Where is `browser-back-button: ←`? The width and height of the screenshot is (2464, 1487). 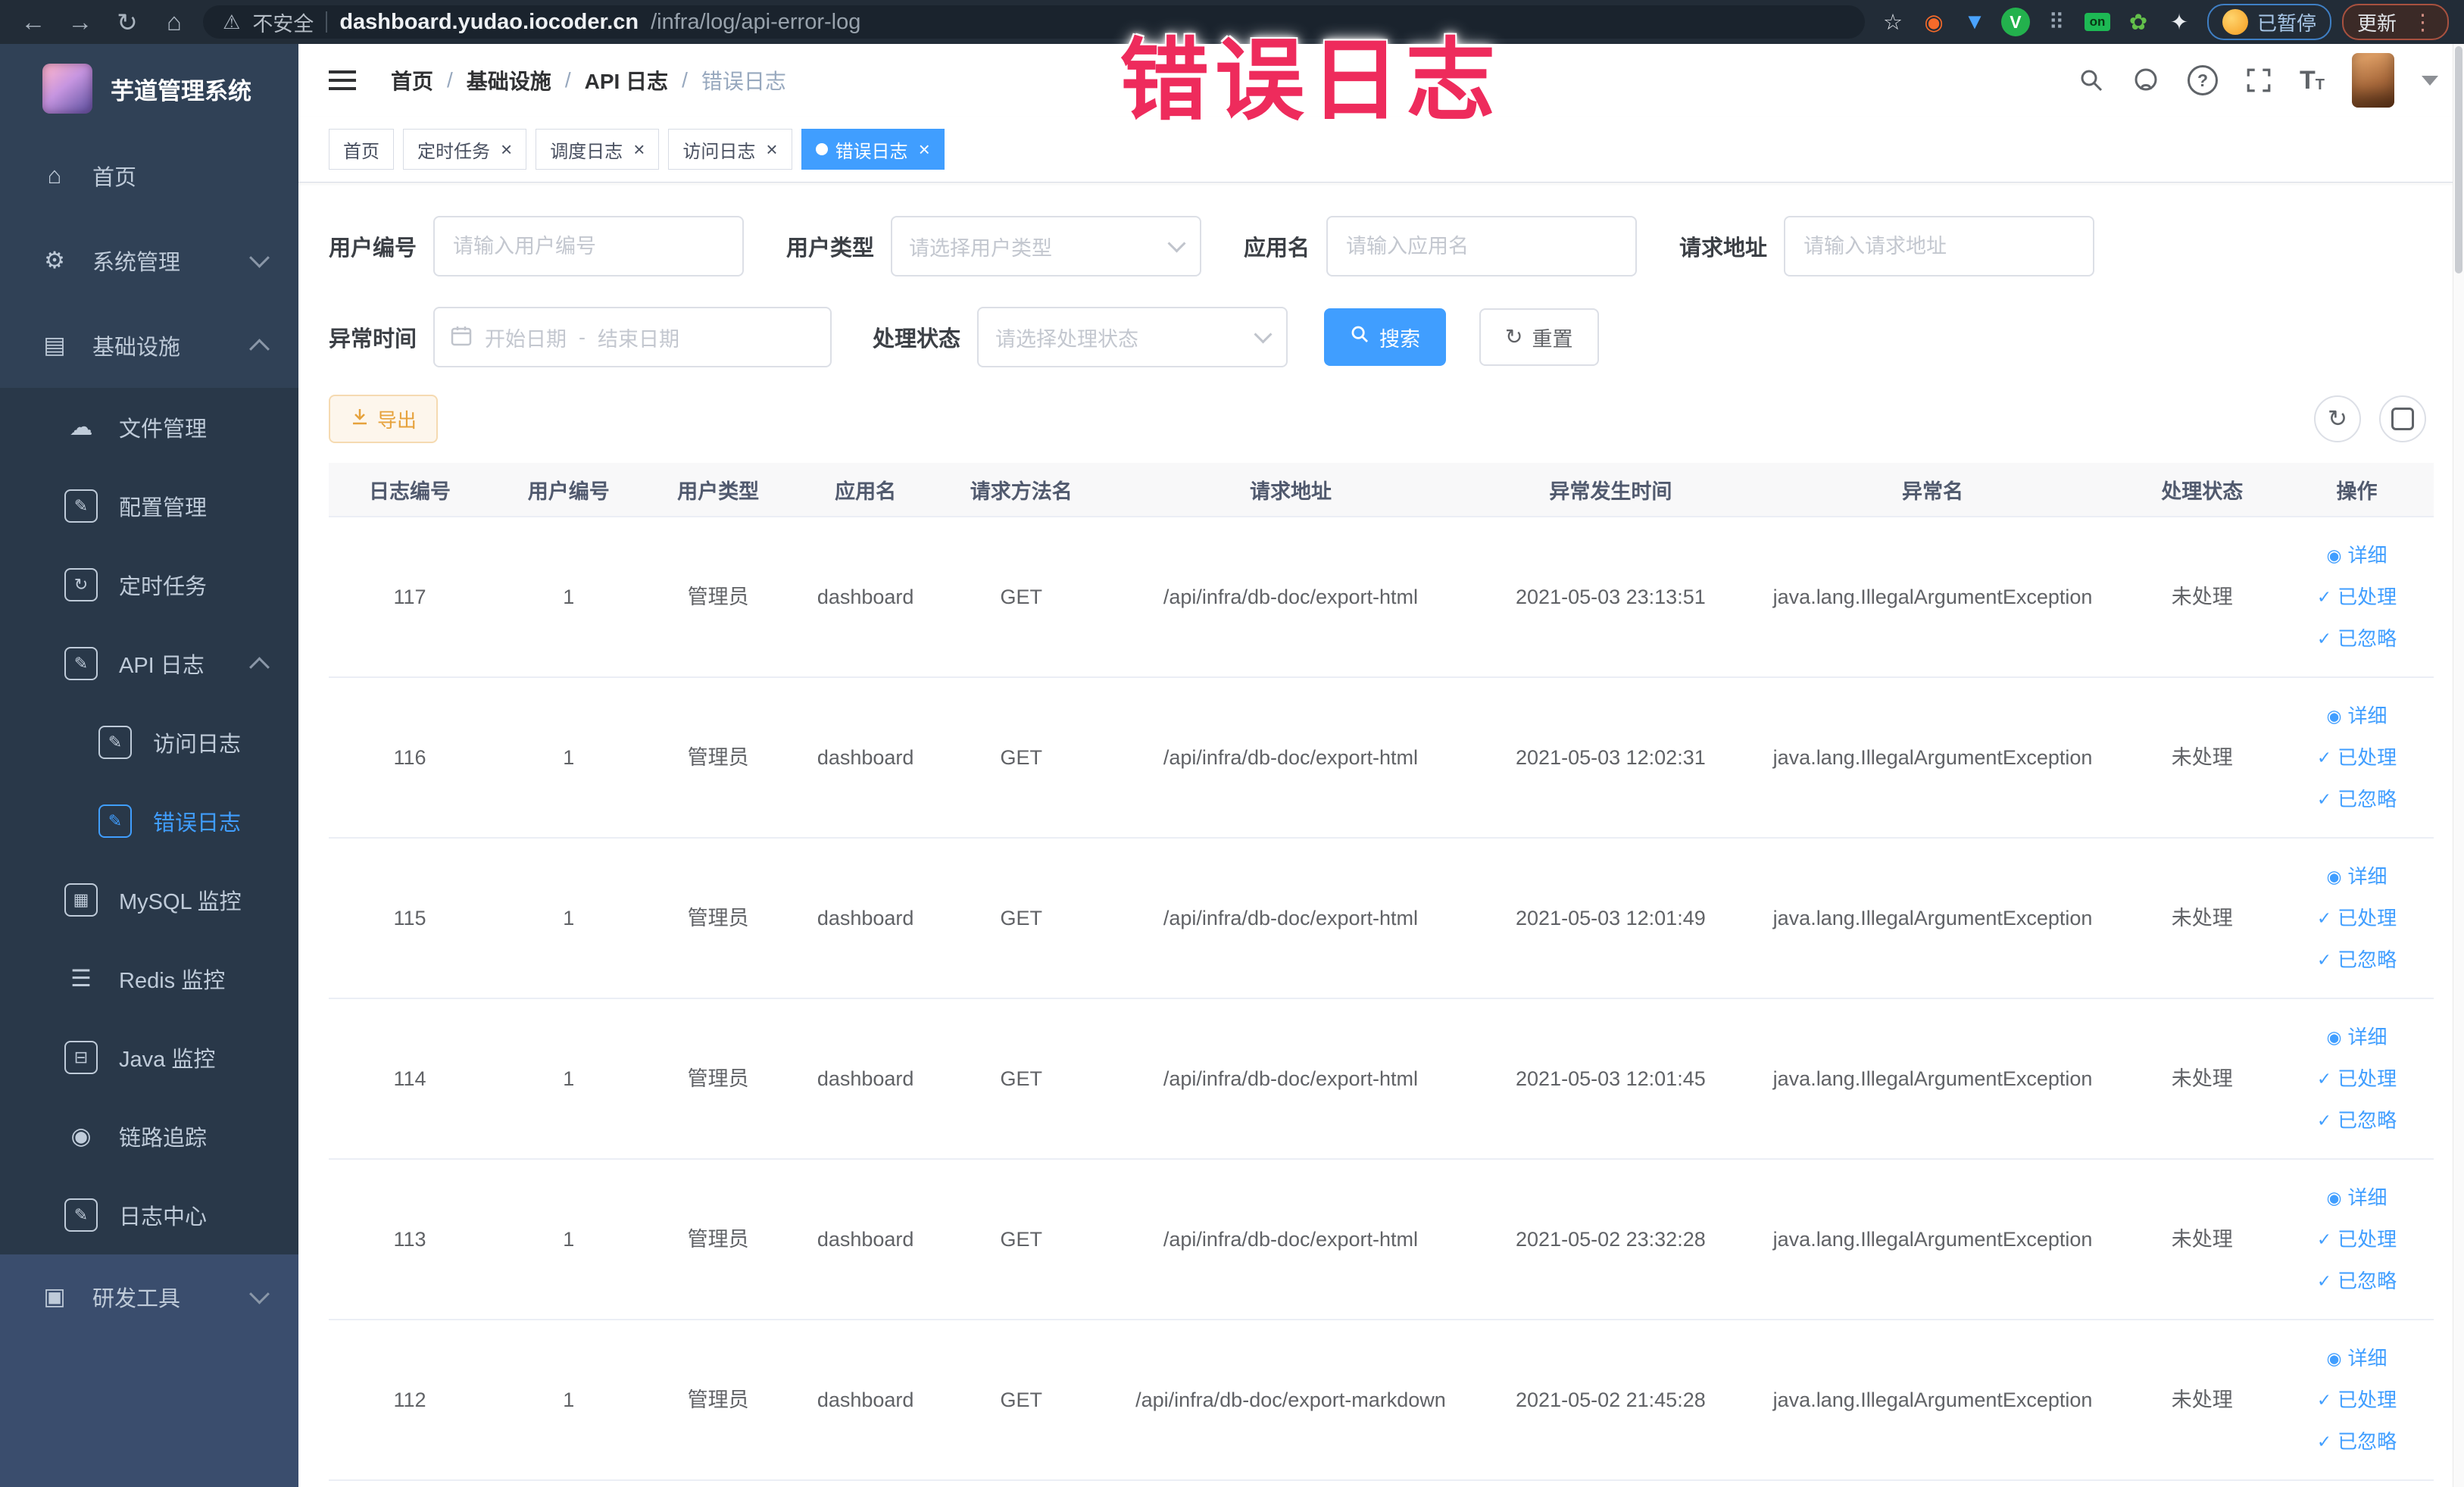 browser-back-button: ← is located at coordinates (33, 22).